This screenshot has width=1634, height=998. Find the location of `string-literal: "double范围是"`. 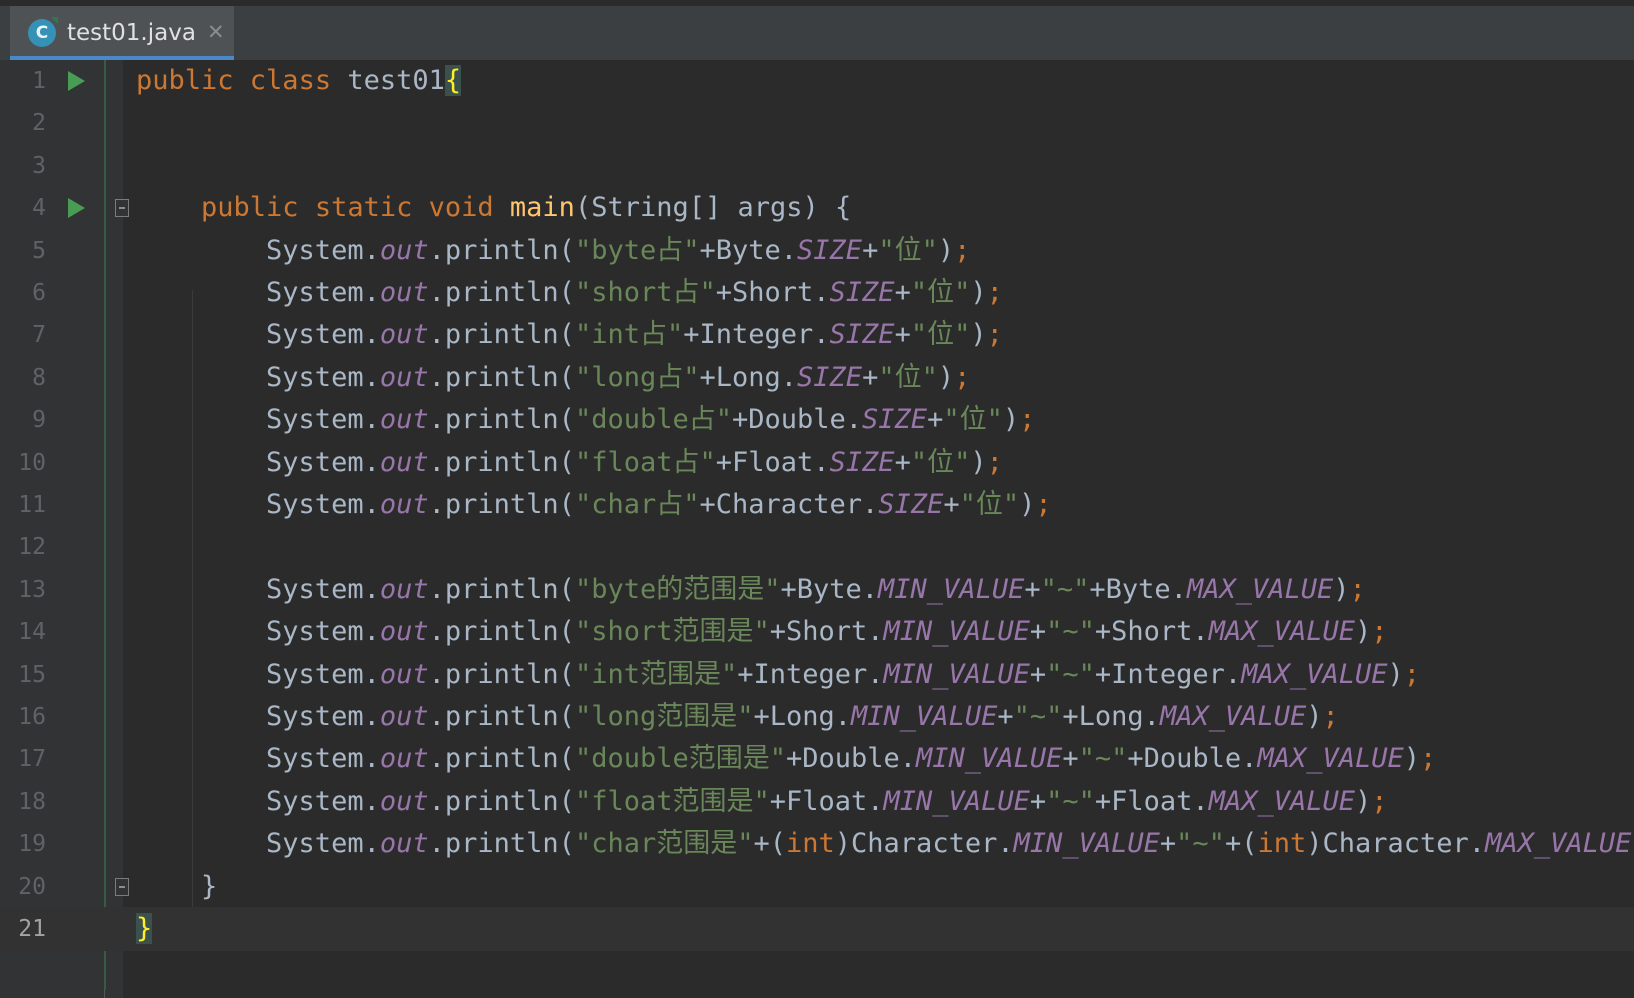

string-literal: "double范围是" is located at coordinates (680, 759).